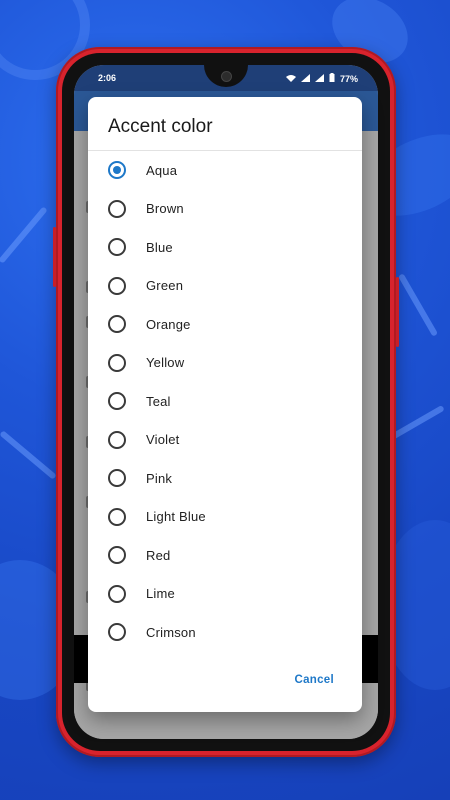 Image resolution: width=450 pixels, height=800 pixels. I want to click on option-label: Pink, so click(159, 478).